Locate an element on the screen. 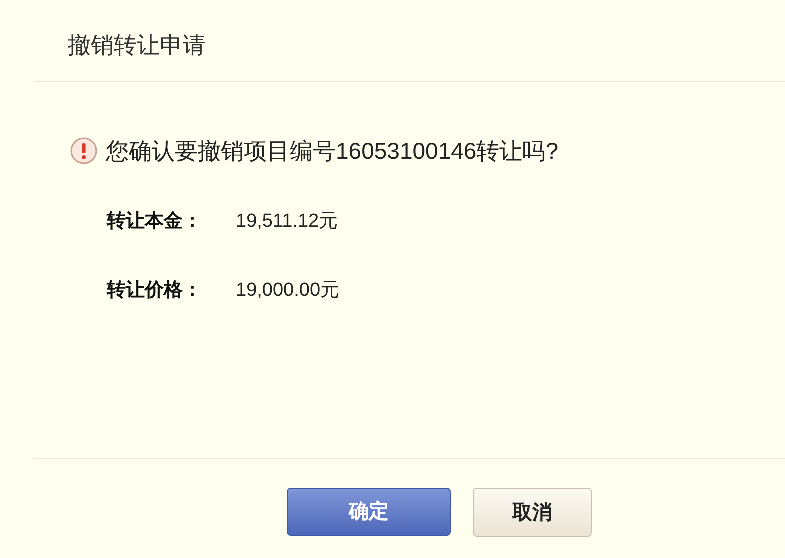 The height and width of the screenshot is (558, 785). field-value: 19,511.12元 is located at coordinates (287, 222).